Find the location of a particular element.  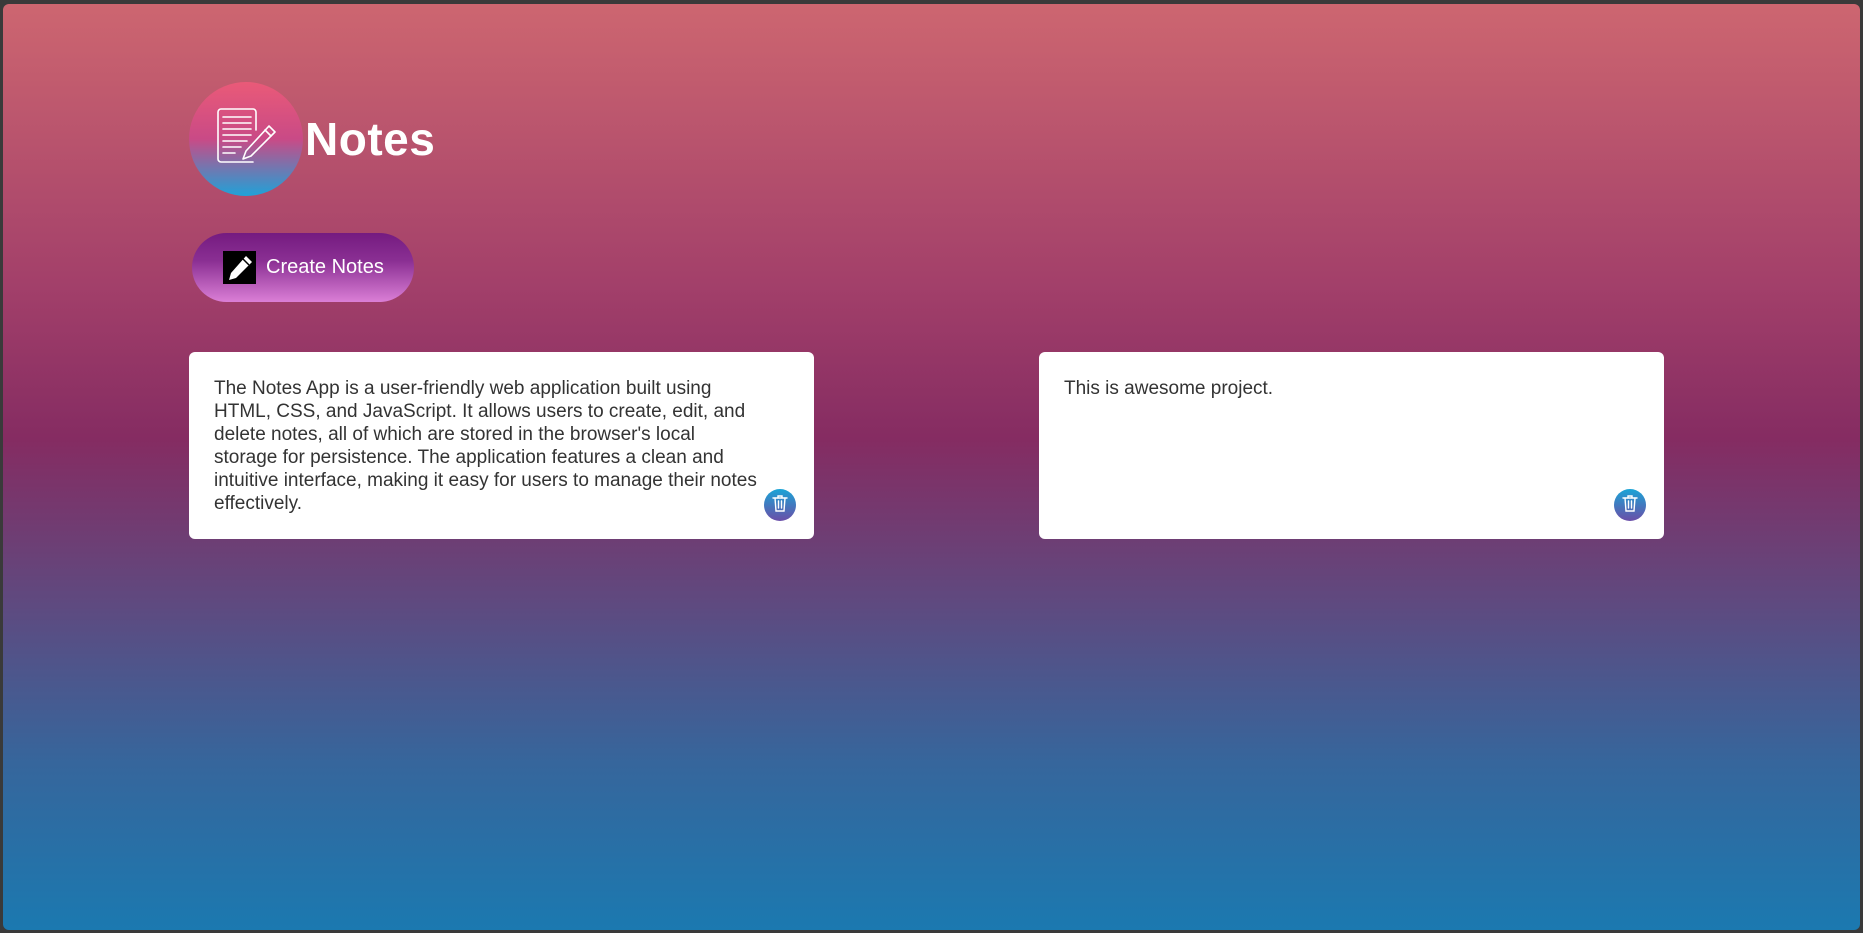

create-notes-button: Create Notes is located at coordinates (303, 267).